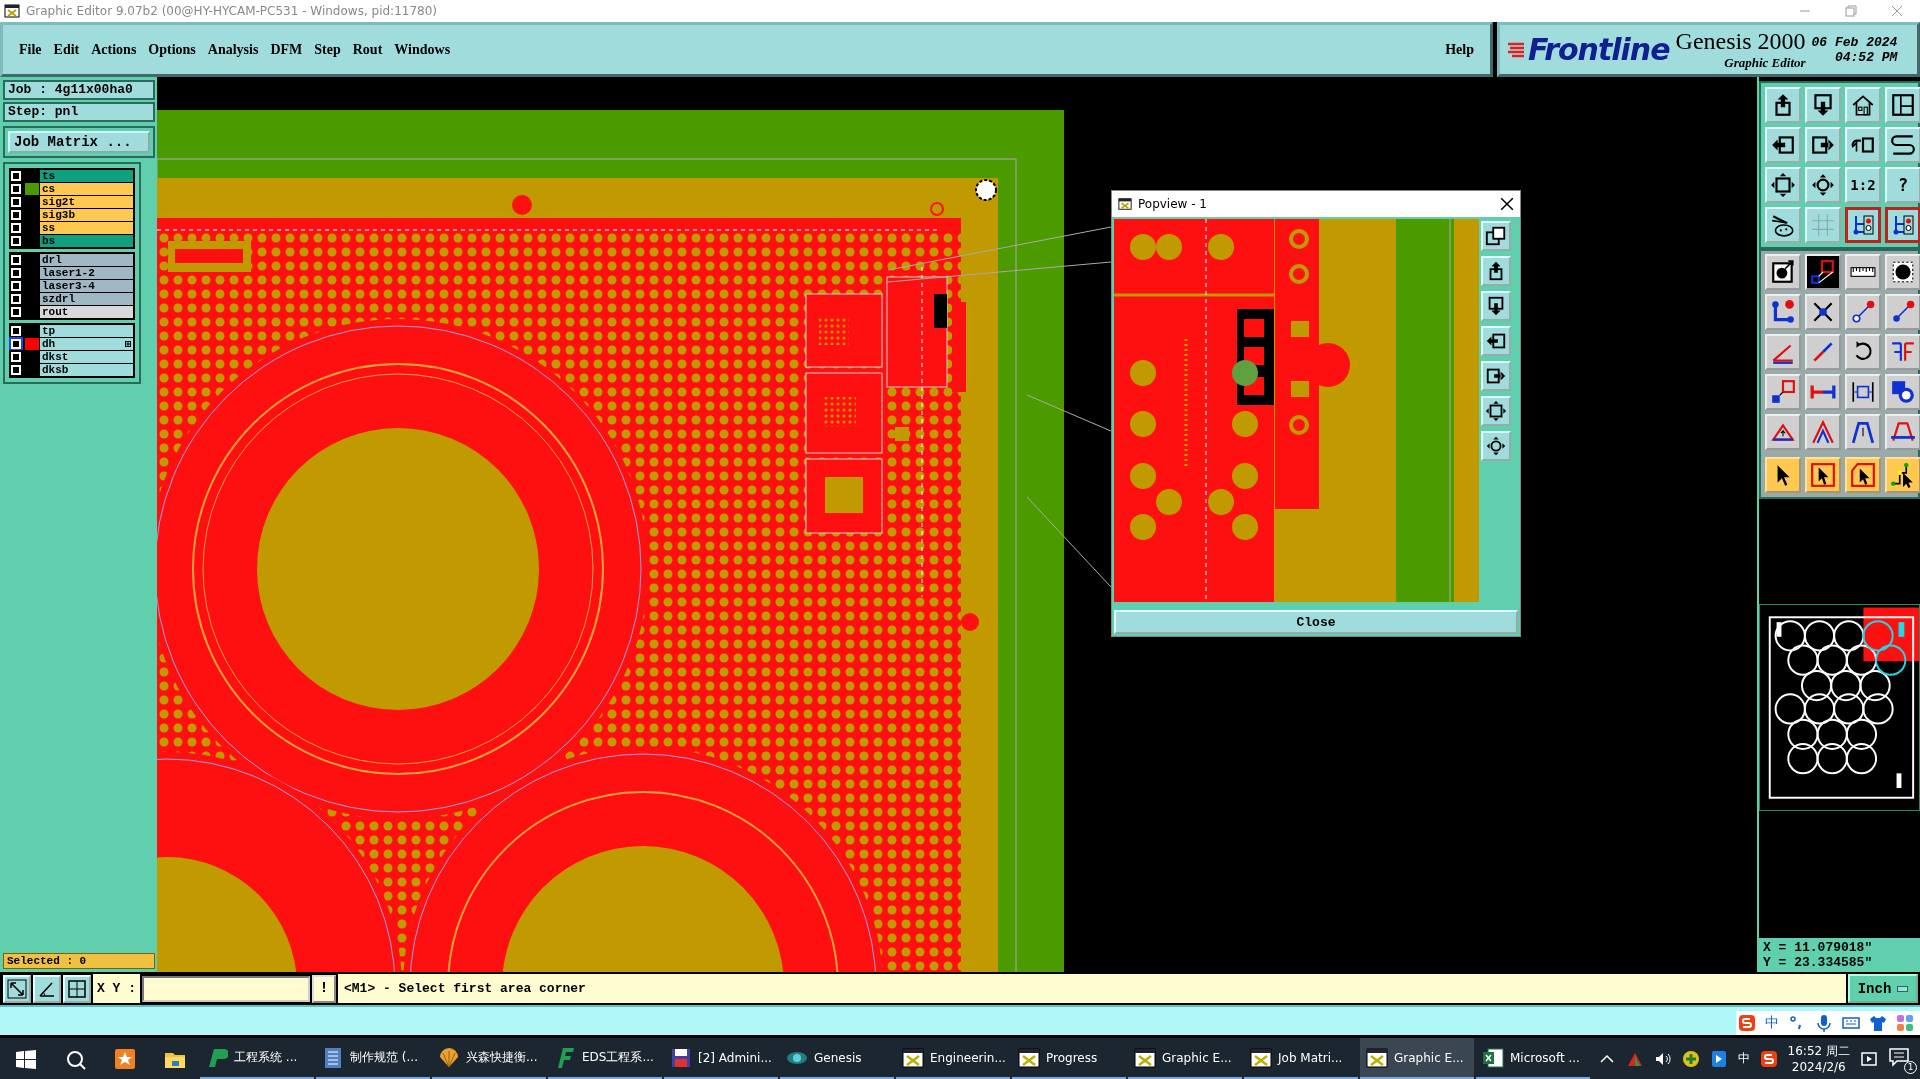 This screenshot has width=1920, height=1079. What do you see at coordinates (86, 215) in the screenshot?
I see `layer-name: sig3b` at bounding box center [86, 215].